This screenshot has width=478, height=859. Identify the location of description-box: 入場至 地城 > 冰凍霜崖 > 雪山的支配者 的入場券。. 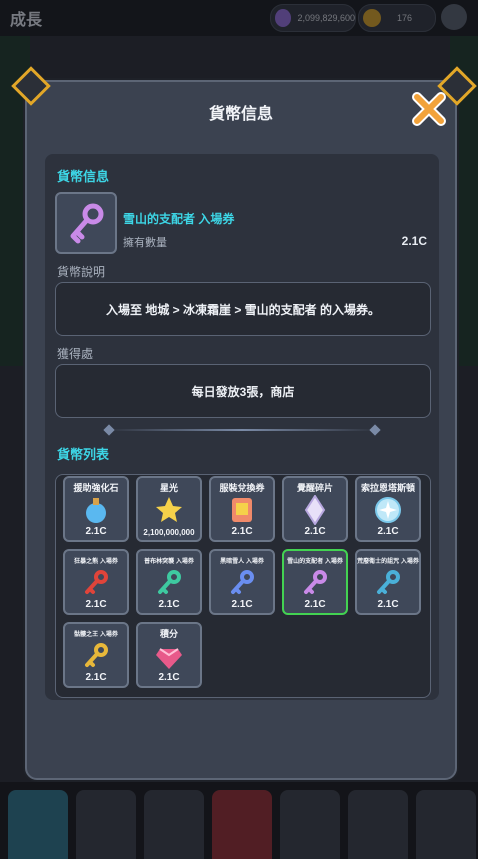
(243, 309).